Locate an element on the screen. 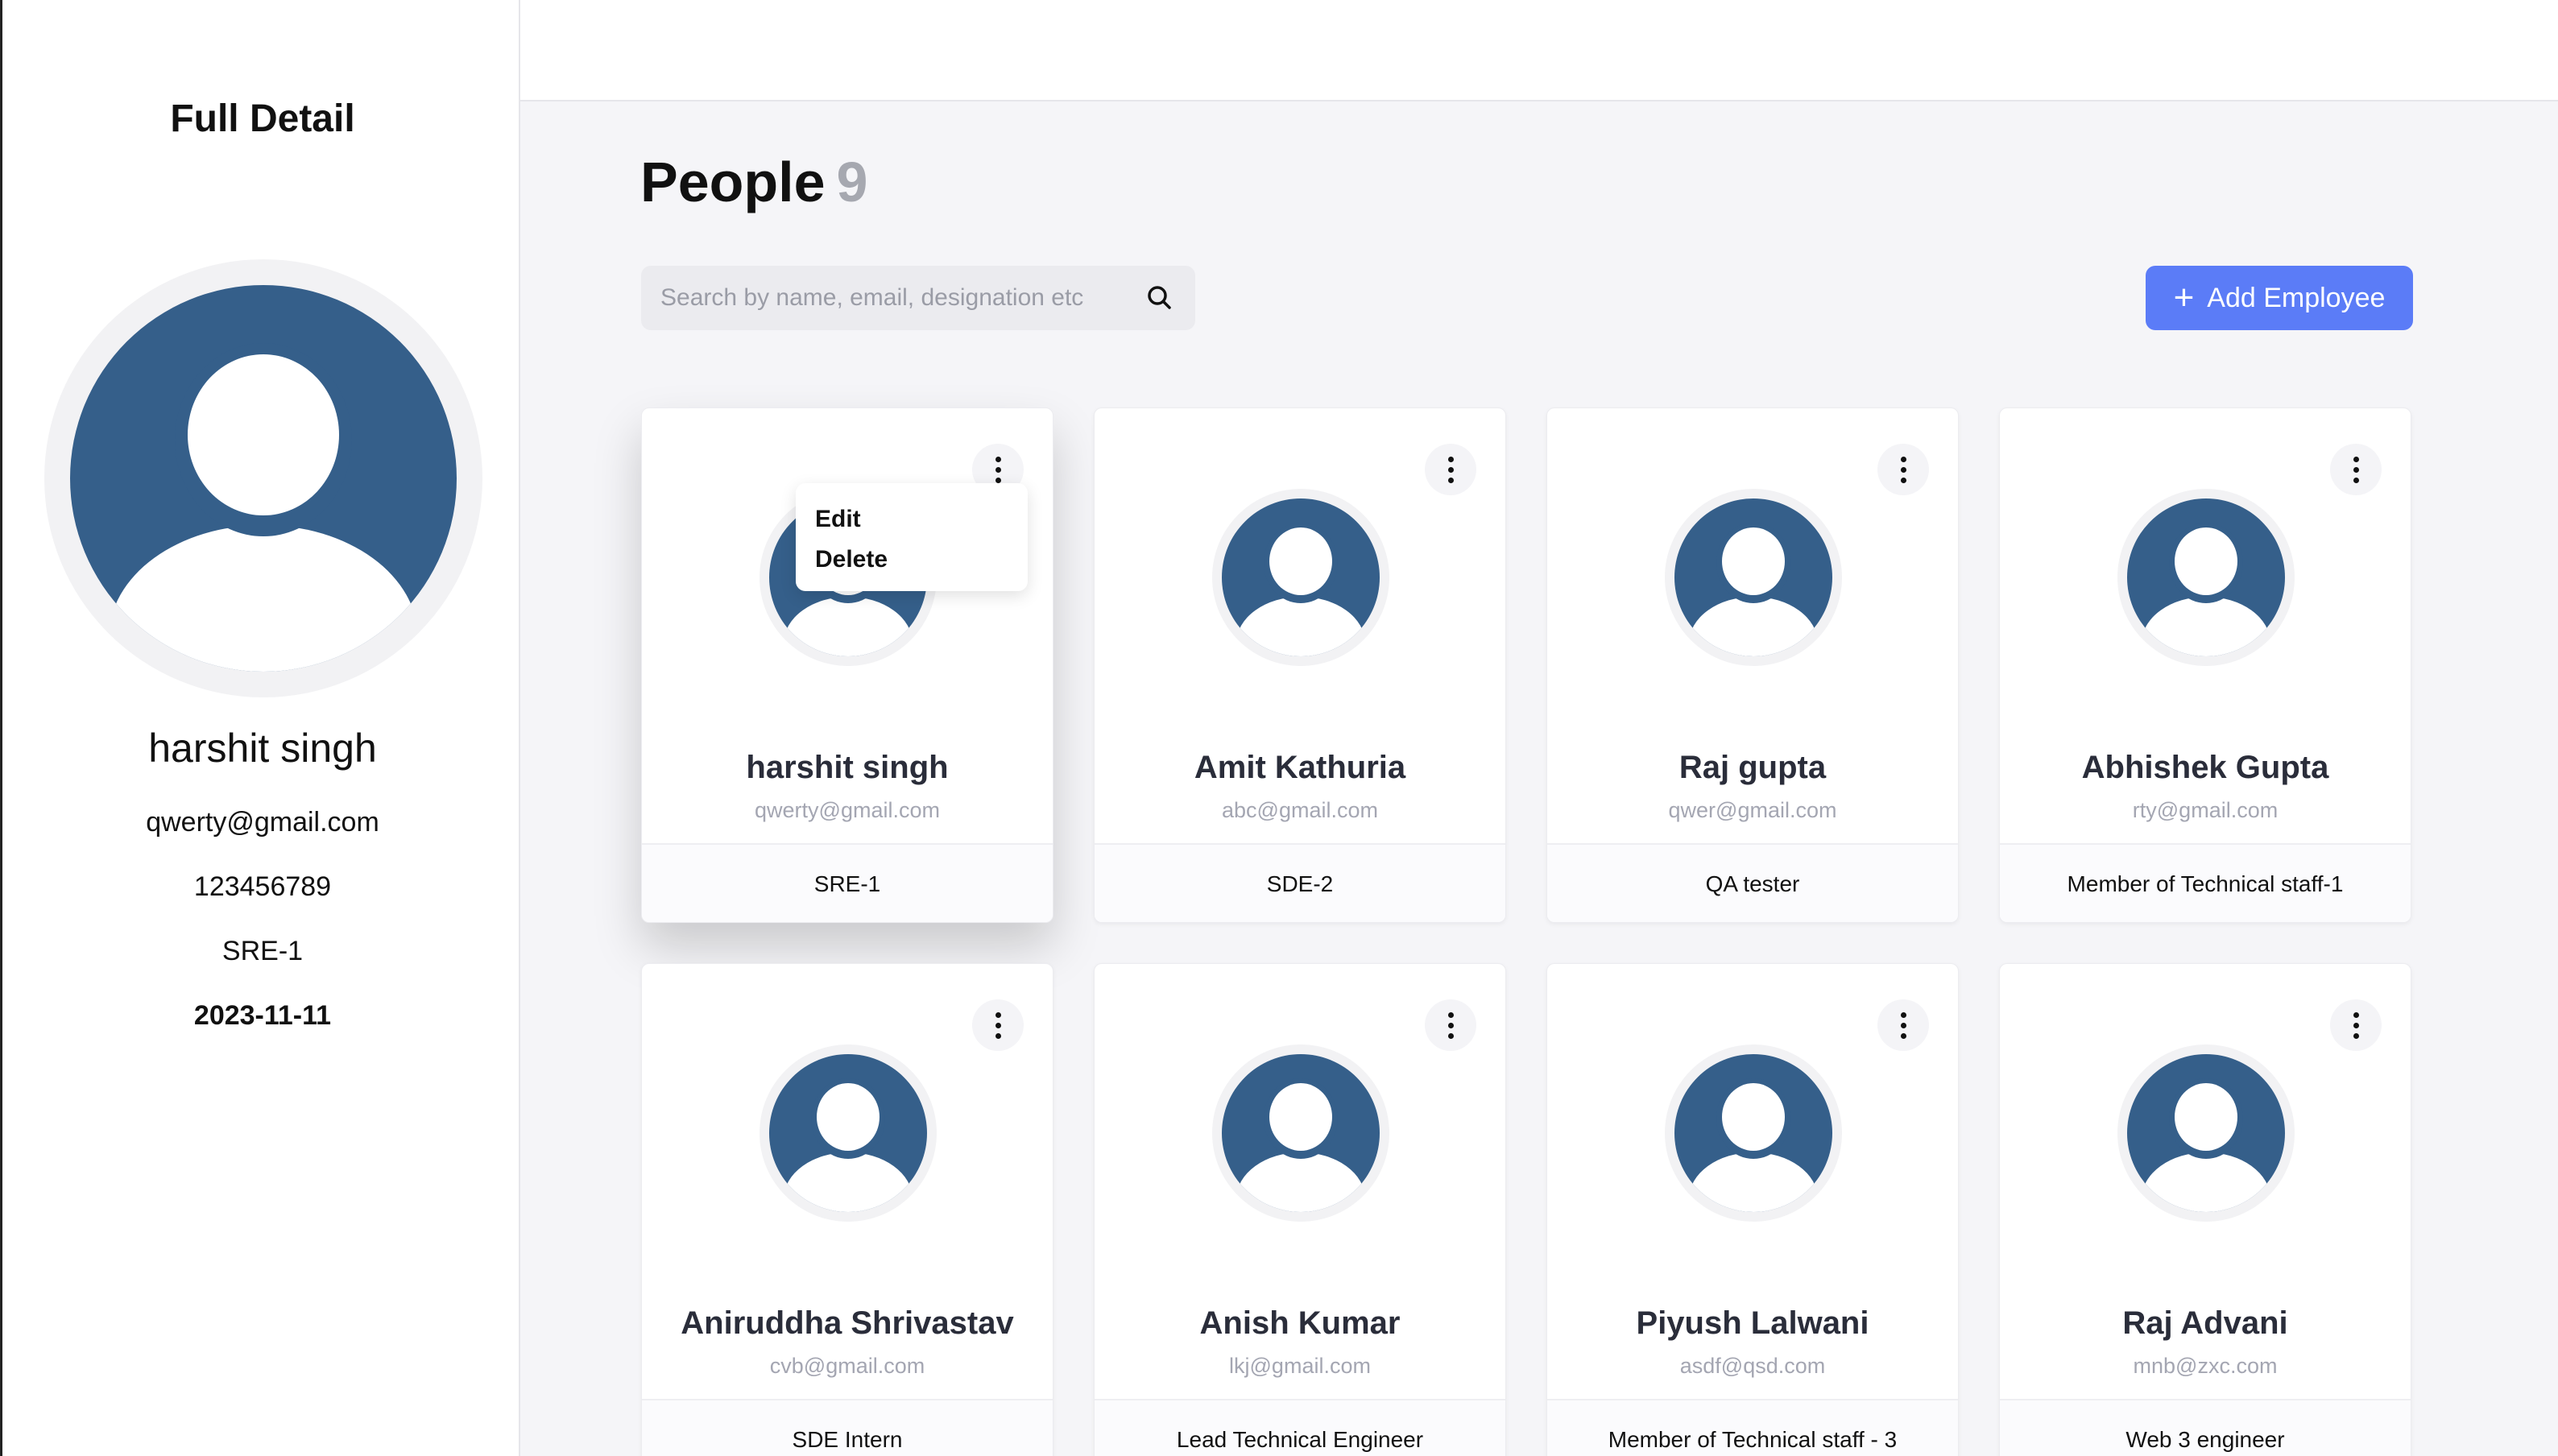 This screenshot has height=1456, width=2558. employee-email: qwerty@gmail.com is located at coordinates (847, 810).